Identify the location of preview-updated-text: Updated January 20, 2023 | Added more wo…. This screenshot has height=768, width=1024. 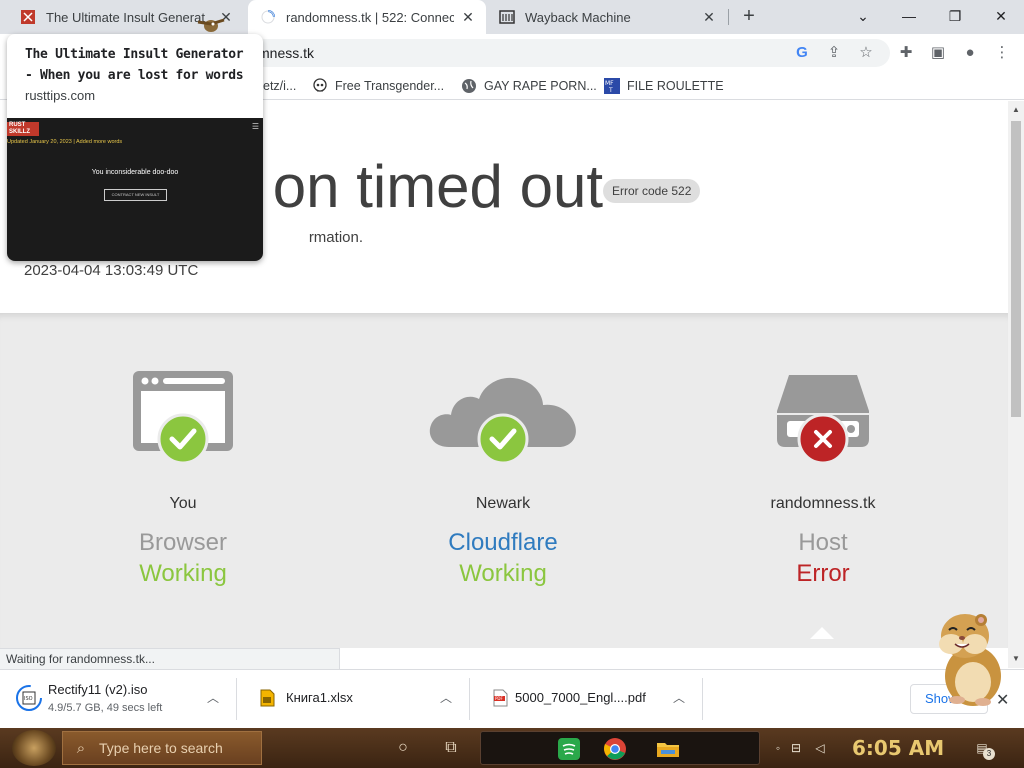
(65, 142).